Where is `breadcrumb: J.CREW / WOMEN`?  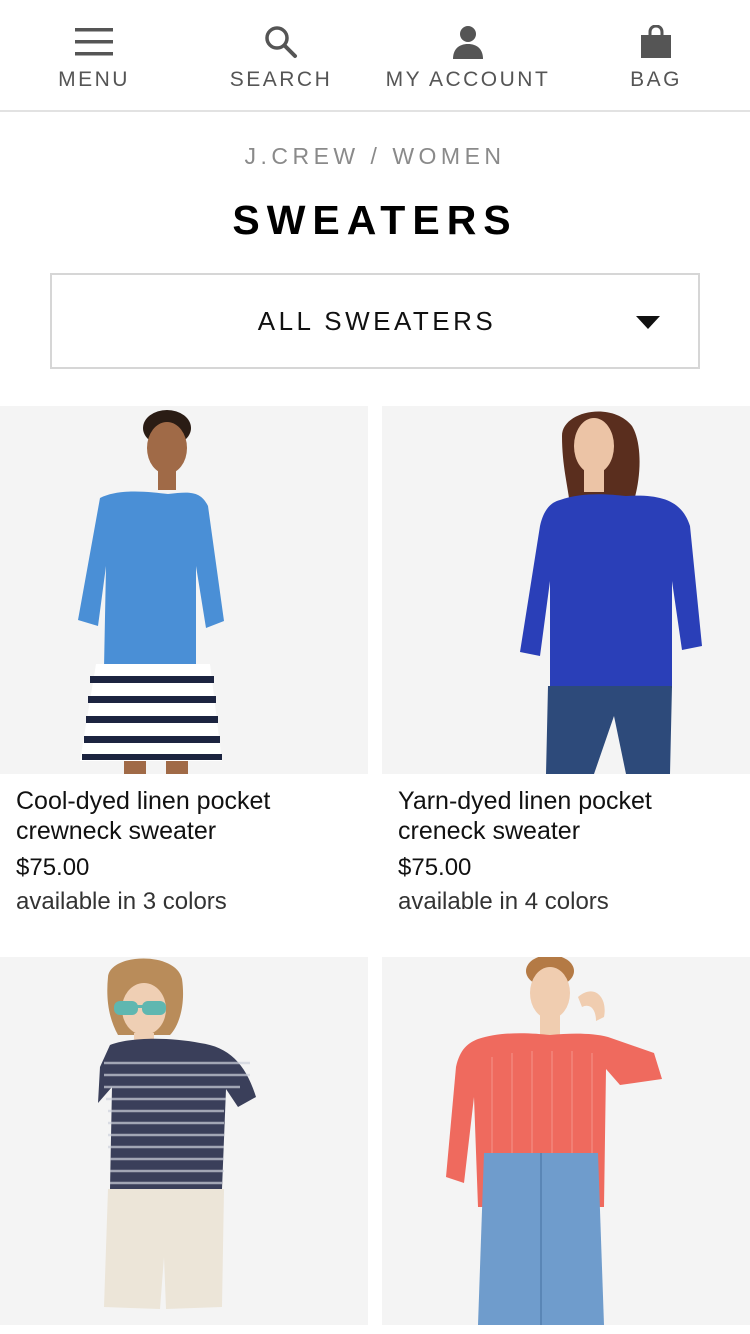 breadcrumb: J.CREW / WOMEN is located at coordinates (375, 156).